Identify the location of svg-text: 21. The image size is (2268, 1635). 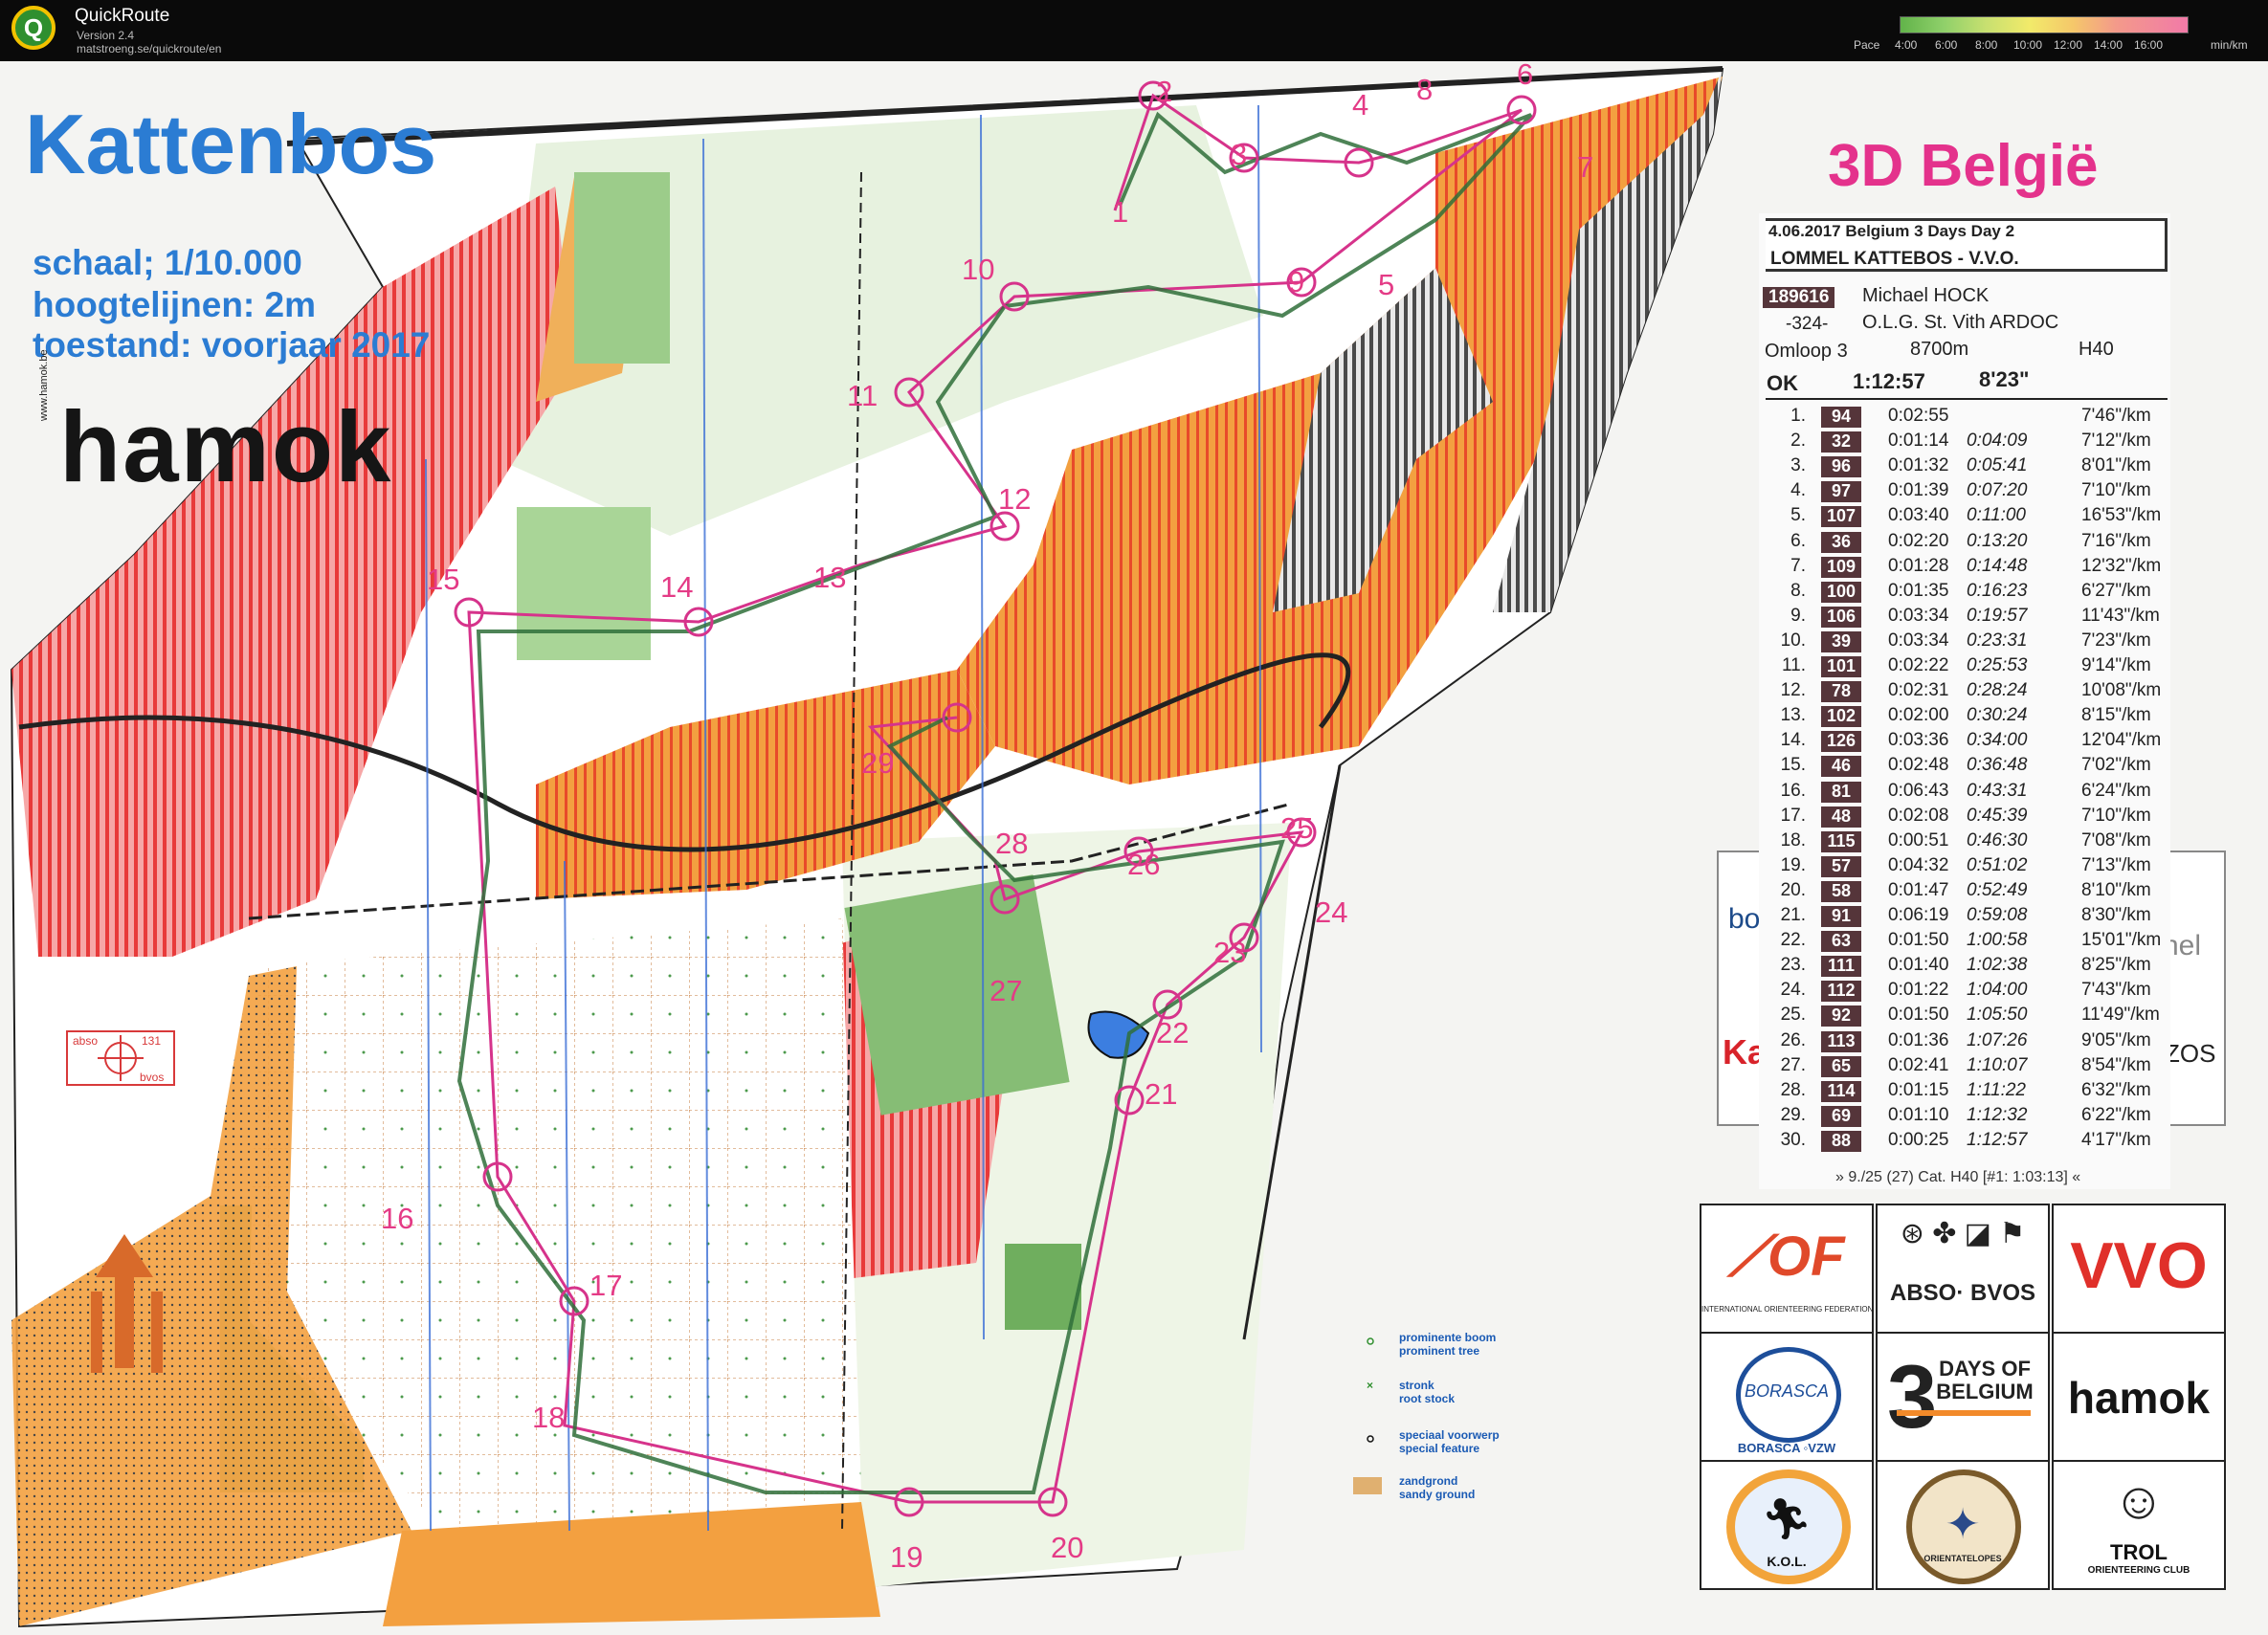
(1161, 1094).